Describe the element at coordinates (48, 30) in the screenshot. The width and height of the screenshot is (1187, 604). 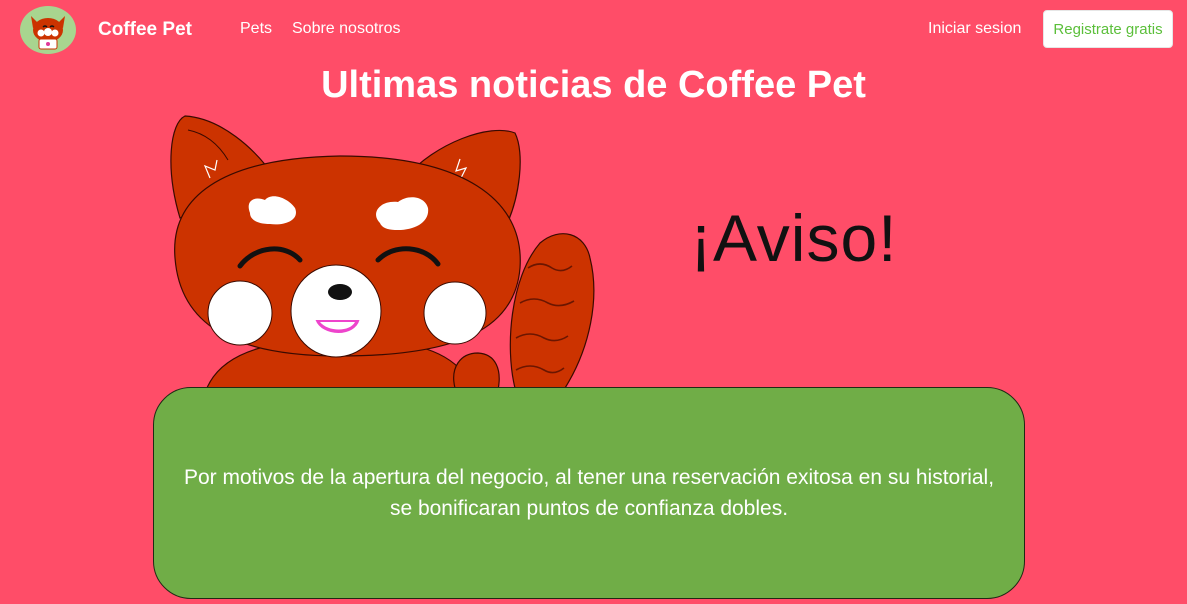
I see `logo-icon` at that location.